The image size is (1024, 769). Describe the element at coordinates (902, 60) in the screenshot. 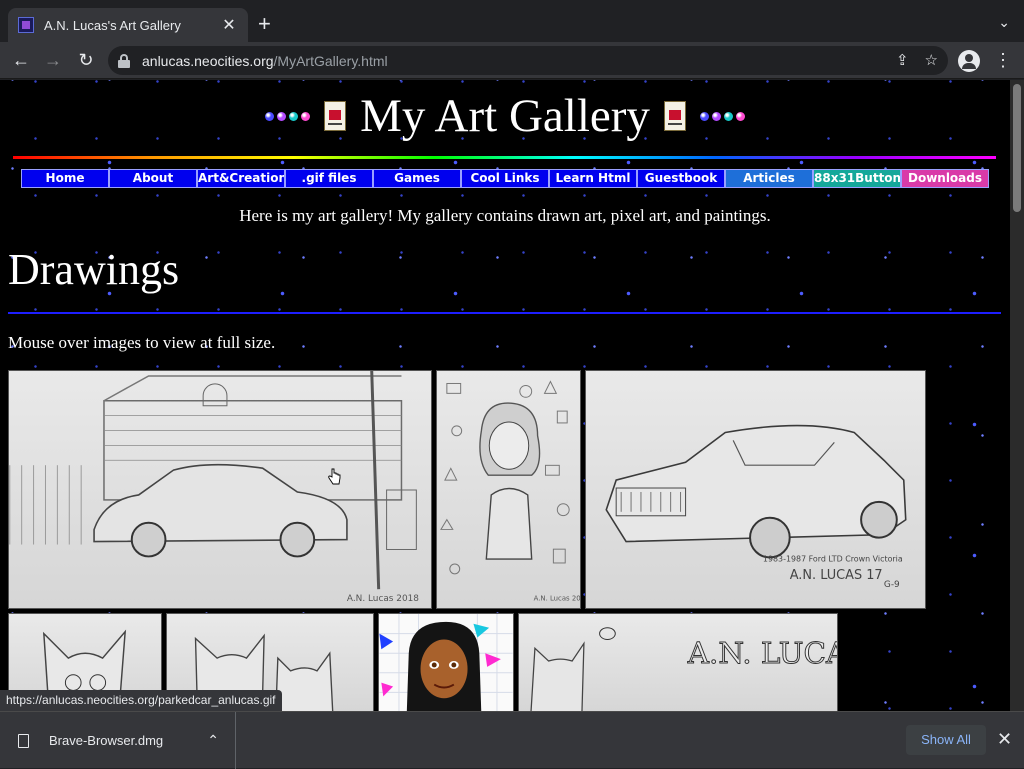

I see `share-icon: ⇪` at that location.